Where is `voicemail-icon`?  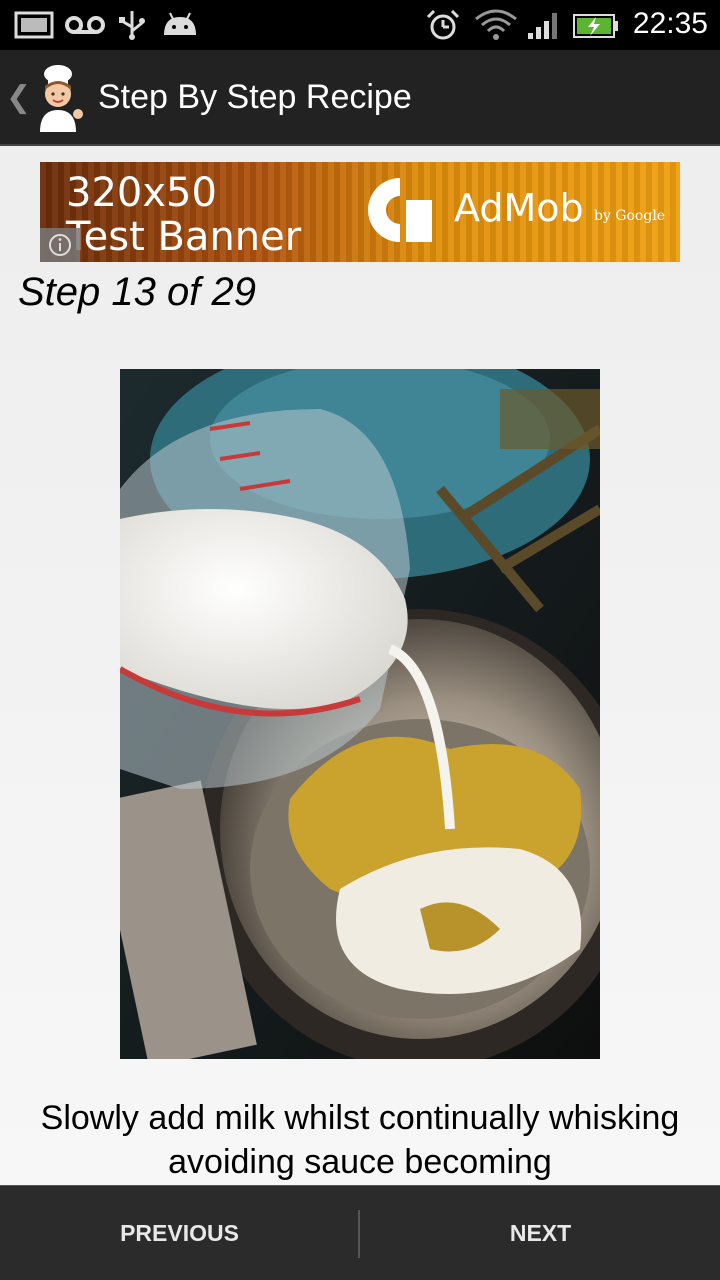
voicemail-icon is located at coordinates (85, 25).